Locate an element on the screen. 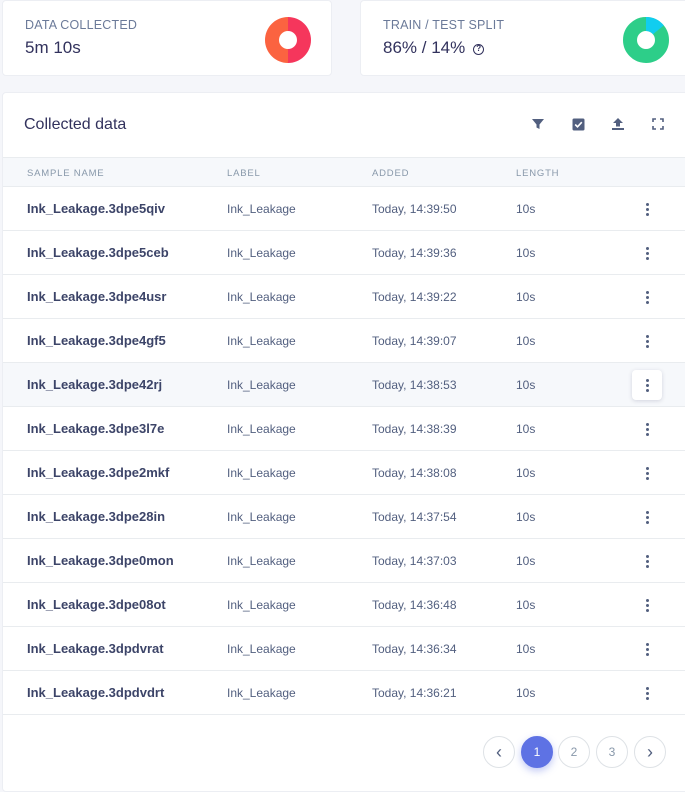  sample-name: Ink_Leakage.3dpe5ceb is located at coordinates (98, 252).